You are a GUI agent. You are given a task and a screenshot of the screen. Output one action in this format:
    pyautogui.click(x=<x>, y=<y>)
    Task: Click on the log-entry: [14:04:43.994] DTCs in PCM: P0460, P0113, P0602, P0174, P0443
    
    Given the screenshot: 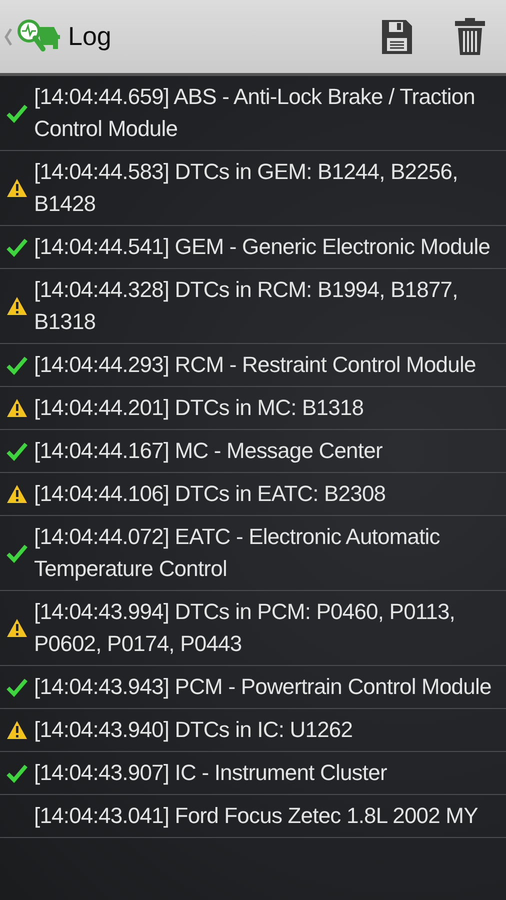 What is the action you would take?
    pyautogui.click(x=245, y=628)
    